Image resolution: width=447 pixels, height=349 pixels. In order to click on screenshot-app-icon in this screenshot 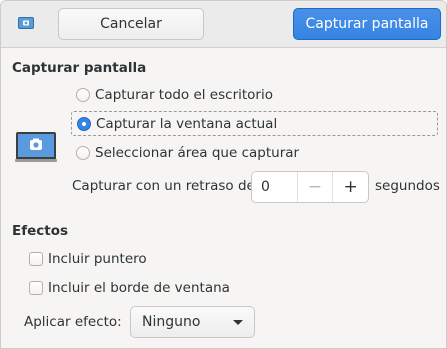, I will do `click(26, 23)`.